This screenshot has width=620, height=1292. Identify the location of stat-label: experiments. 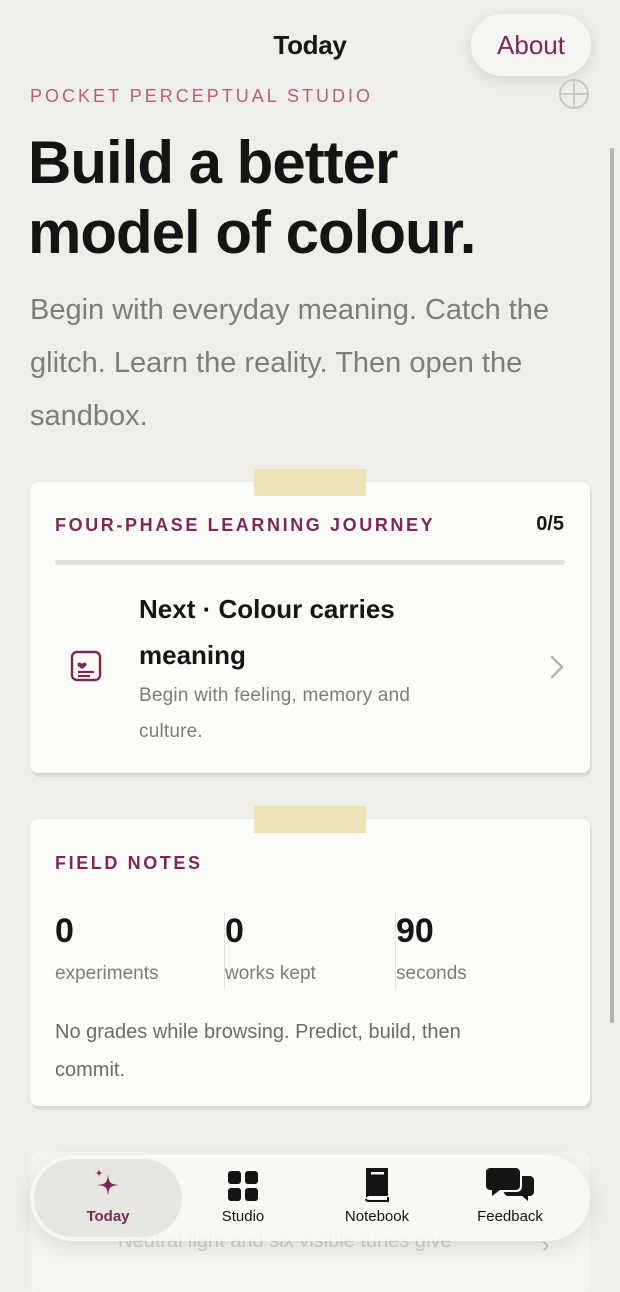
(107, 973).